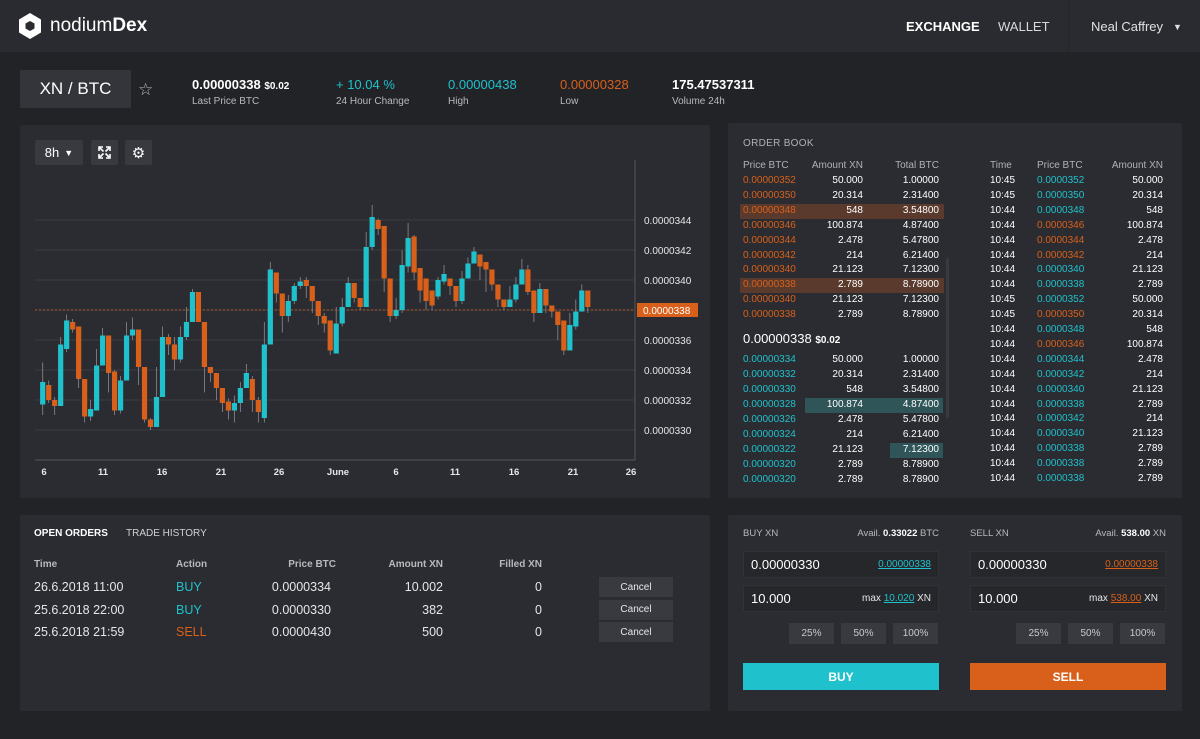 The width and height of the screenshot is (1200, 739). I want to click on buy-pct-button: 100%, so click(915, 633).